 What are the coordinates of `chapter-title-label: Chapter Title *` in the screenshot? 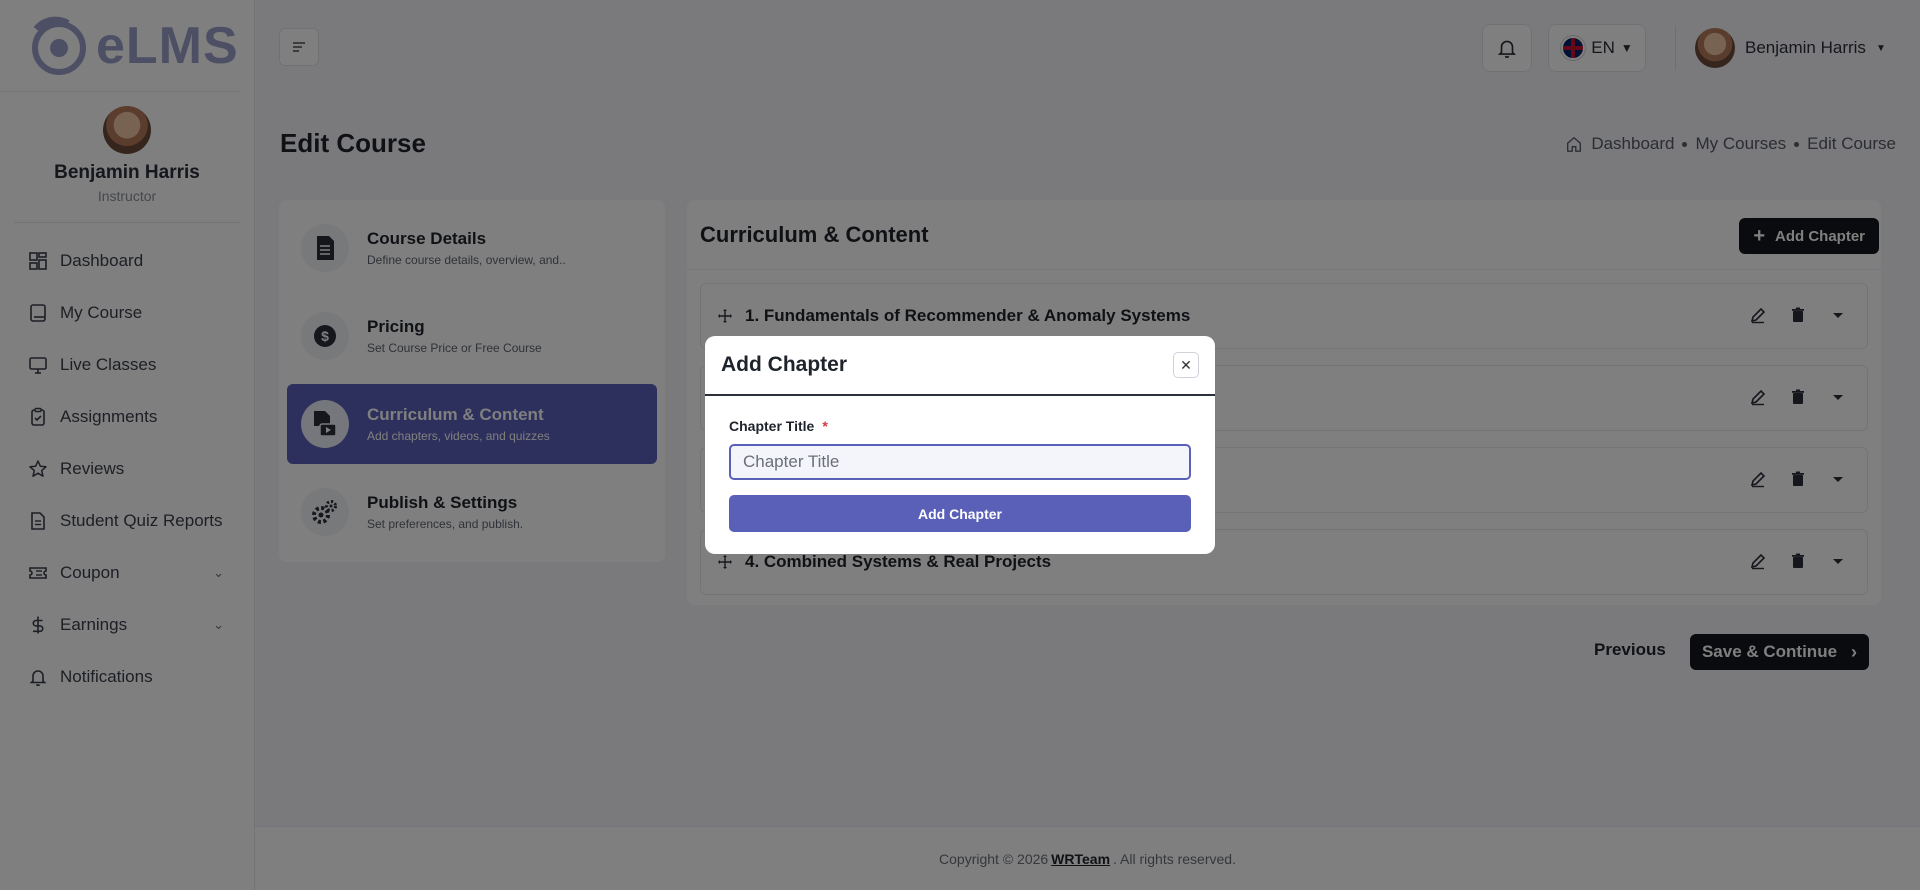 It's located at (778, 426).